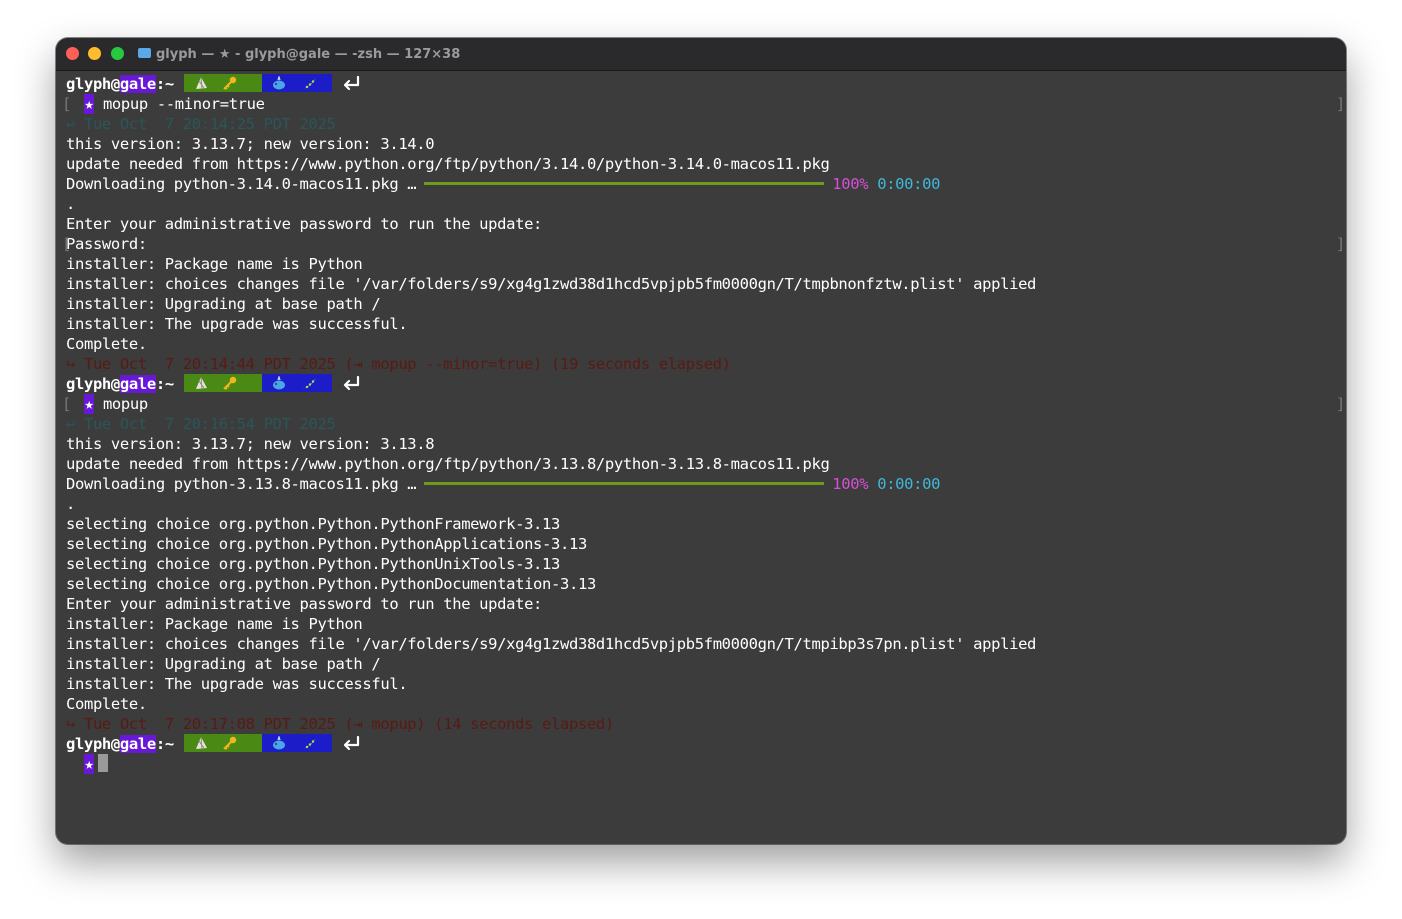 The height and width of the screenshot is (919, 1402). I want to click on close-button, so click(72, 53).